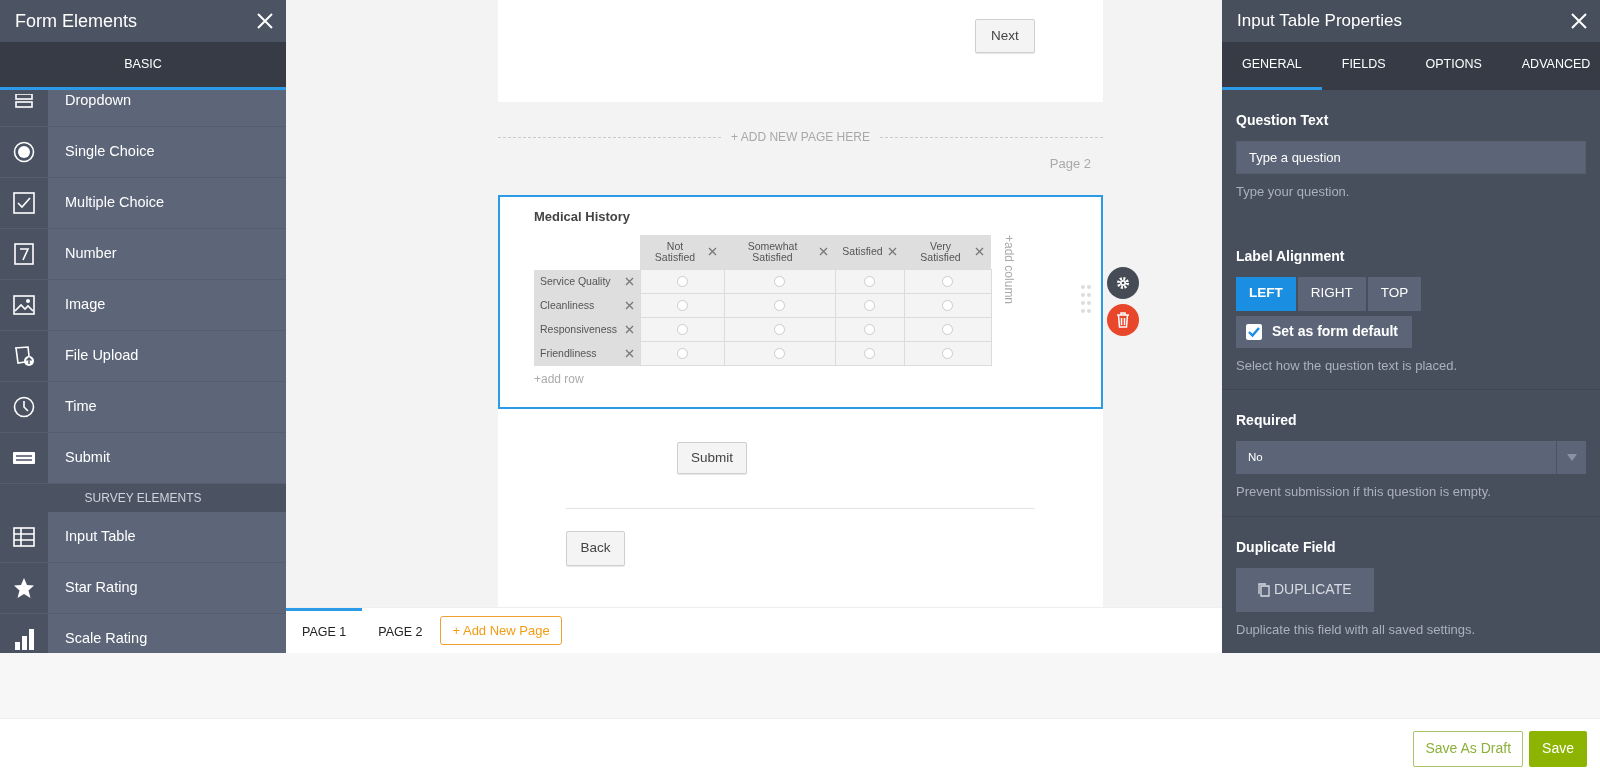 The height and width of the screenshot is (778, 1600). I want to click on column-header: Satisfied, so click(862, 252).